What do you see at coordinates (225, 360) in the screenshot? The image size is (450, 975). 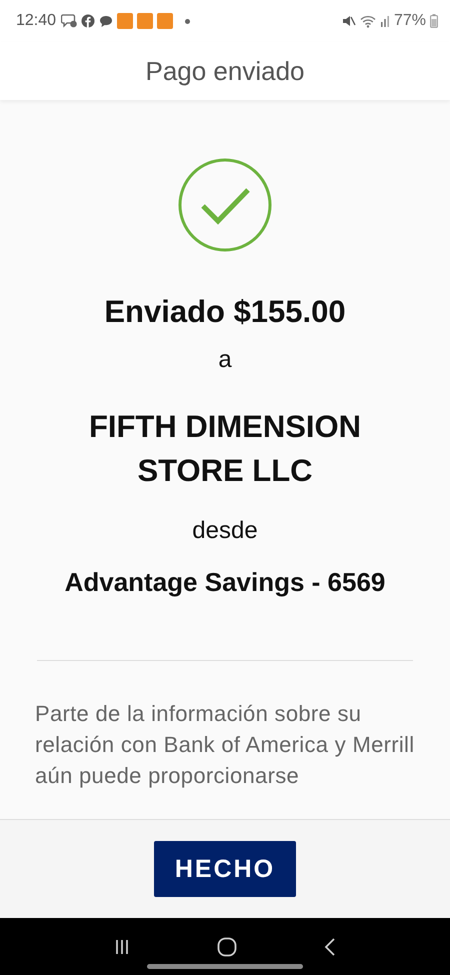 I see `to-label: a` at bounding box center [225, 360].